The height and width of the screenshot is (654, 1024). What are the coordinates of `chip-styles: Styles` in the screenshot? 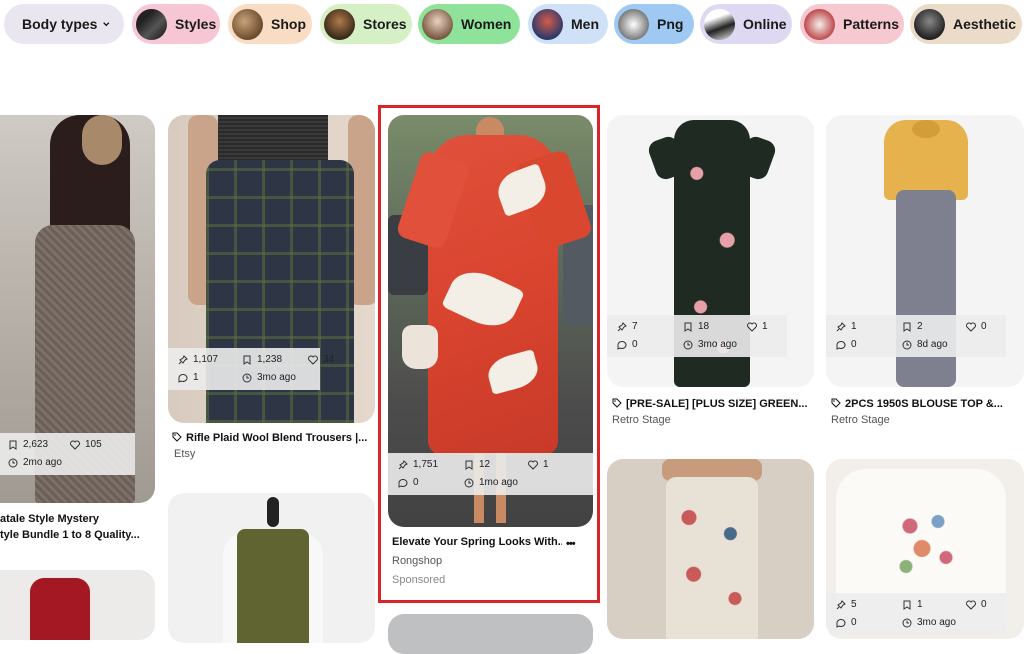 It's located at (176, 24).